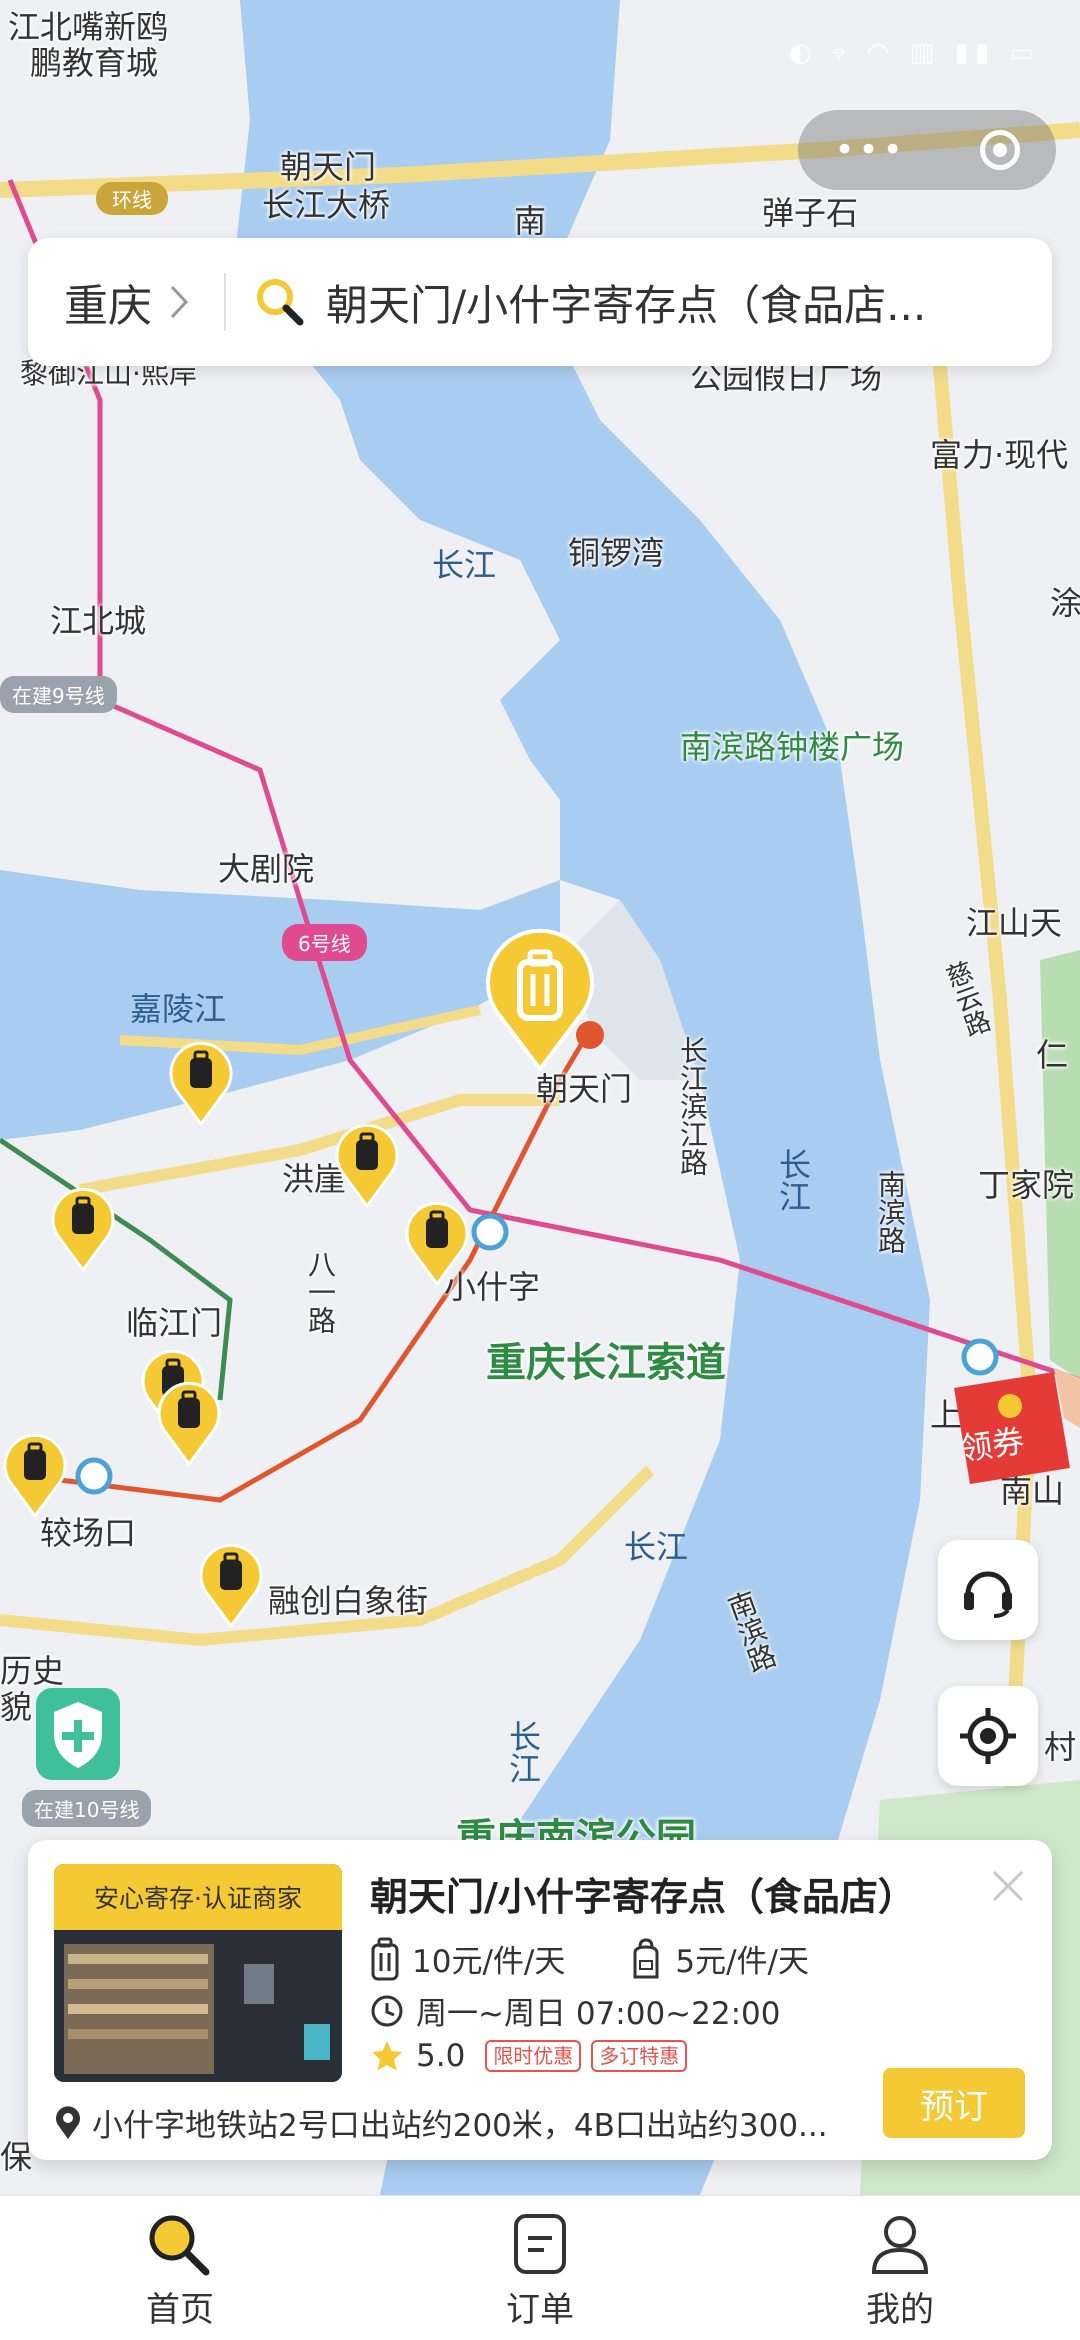 Image resolution: width=1080 pixels, height=2340 pixels. What do you see at coordinates (324, 942) in the screenshot?
I see `line6-badge: 6号线` at bounding box center [324, 942].